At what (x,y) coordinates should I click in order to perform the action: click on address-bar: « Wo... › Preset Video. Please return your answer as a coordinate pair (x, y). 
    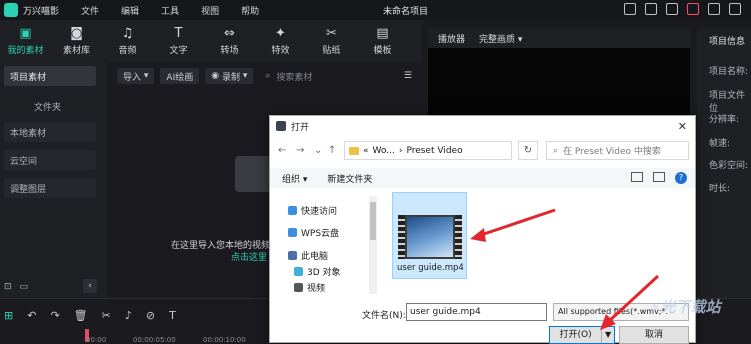
    Looking at the image, I should click on (428, 150).